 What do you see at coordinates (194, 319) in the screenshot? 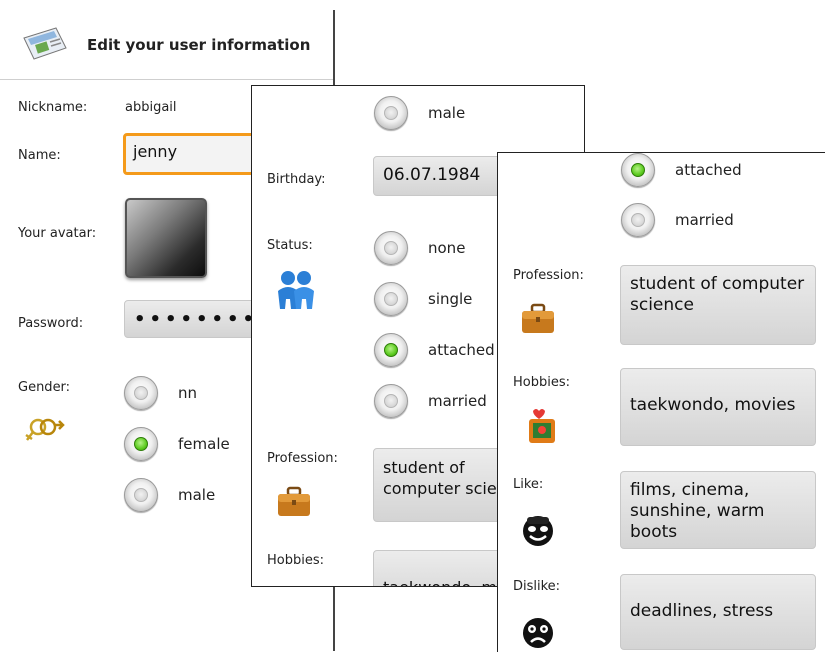
I see `password-input: ••••••••` at bounding box center [194, 319].